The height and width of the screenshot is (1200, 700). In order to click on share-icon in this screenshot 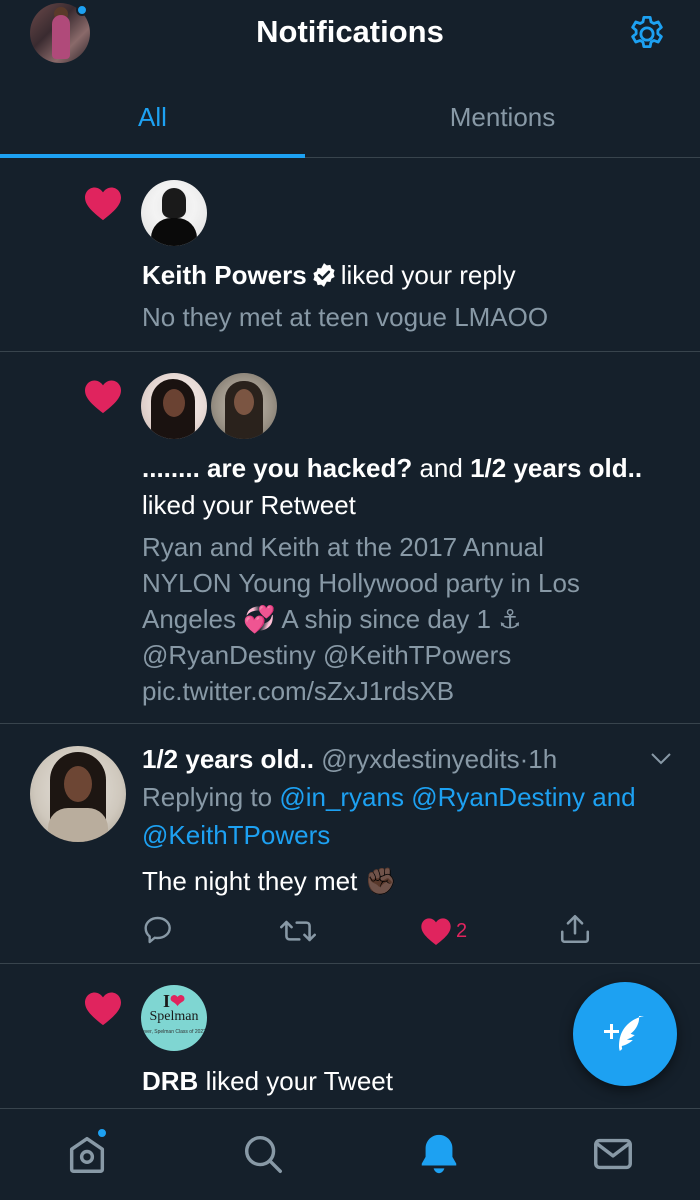, I will do `click(575, 929)`.